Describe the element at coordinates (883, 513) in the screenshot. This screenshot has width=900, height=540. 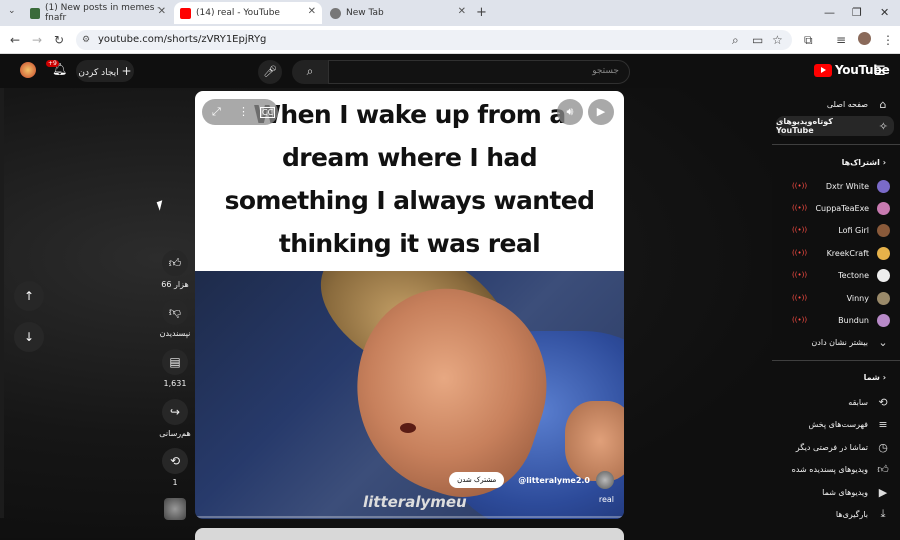
I see `download-icon: ⤓` at that location.